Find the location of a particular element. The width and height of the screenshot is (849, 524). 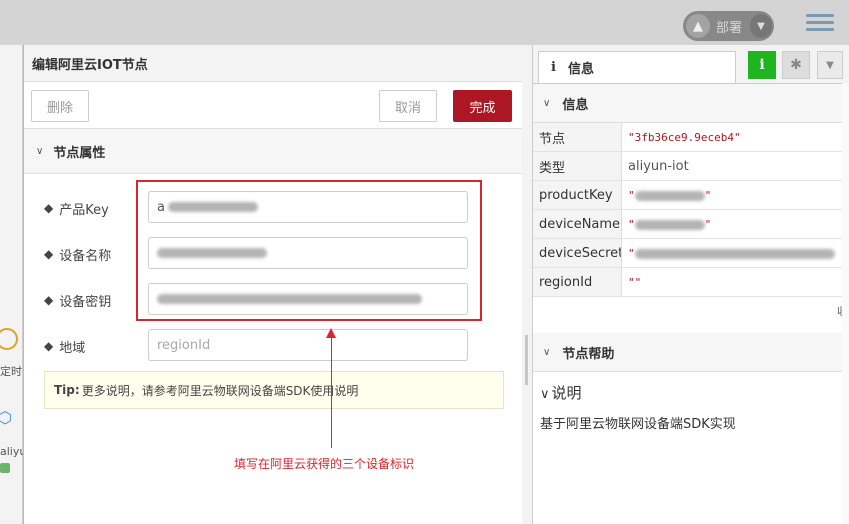

table-row: deviceName " " is located at coordinates (691, 224).